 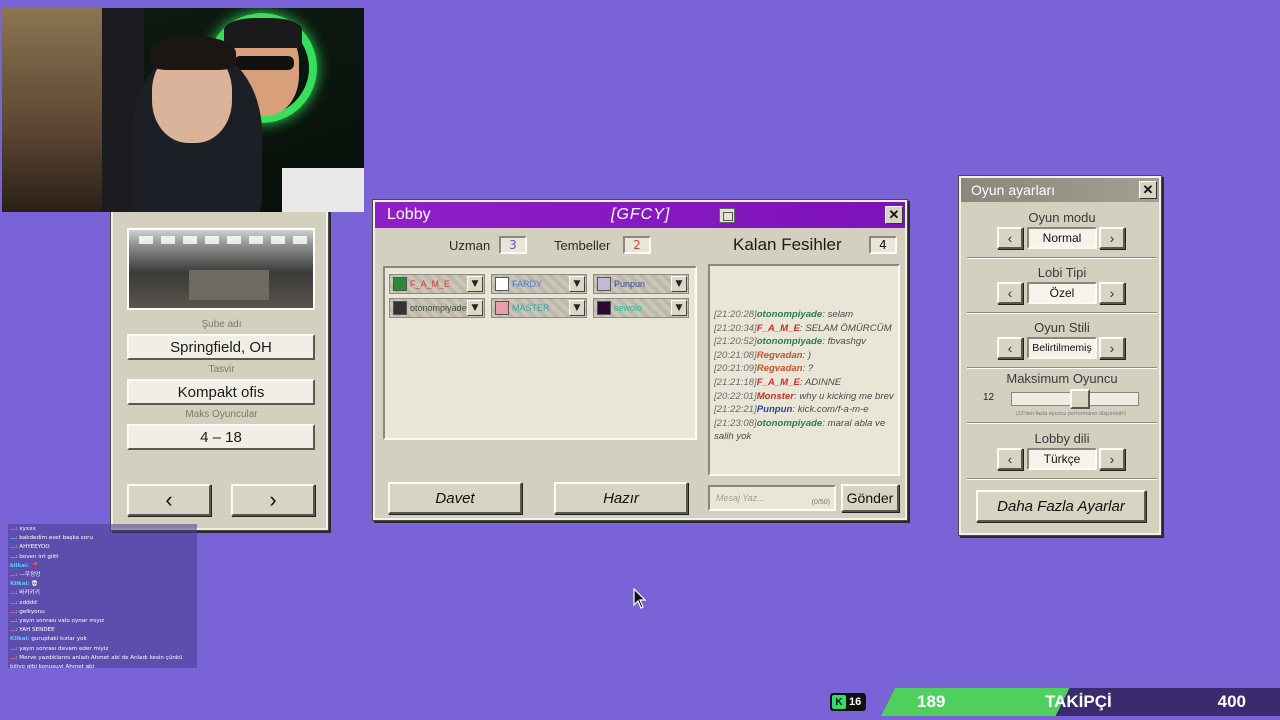 What do you see at coordinates (221, 369) in the screenshot?
I see `branch-description-label: Tasvir` at bounding box center [221, 369].